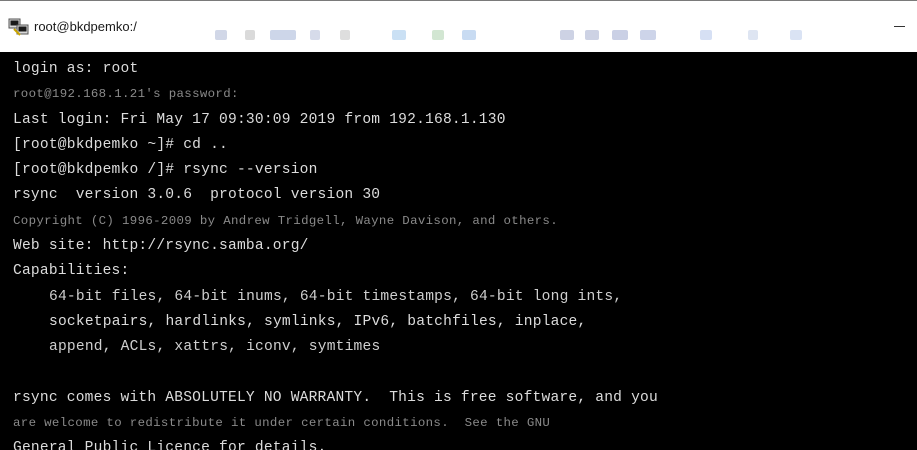 This screenshot has width=917, height=450. I want to click on terminal-line: [root@bkdpemko /]# rsync --version, so click(165, 170).